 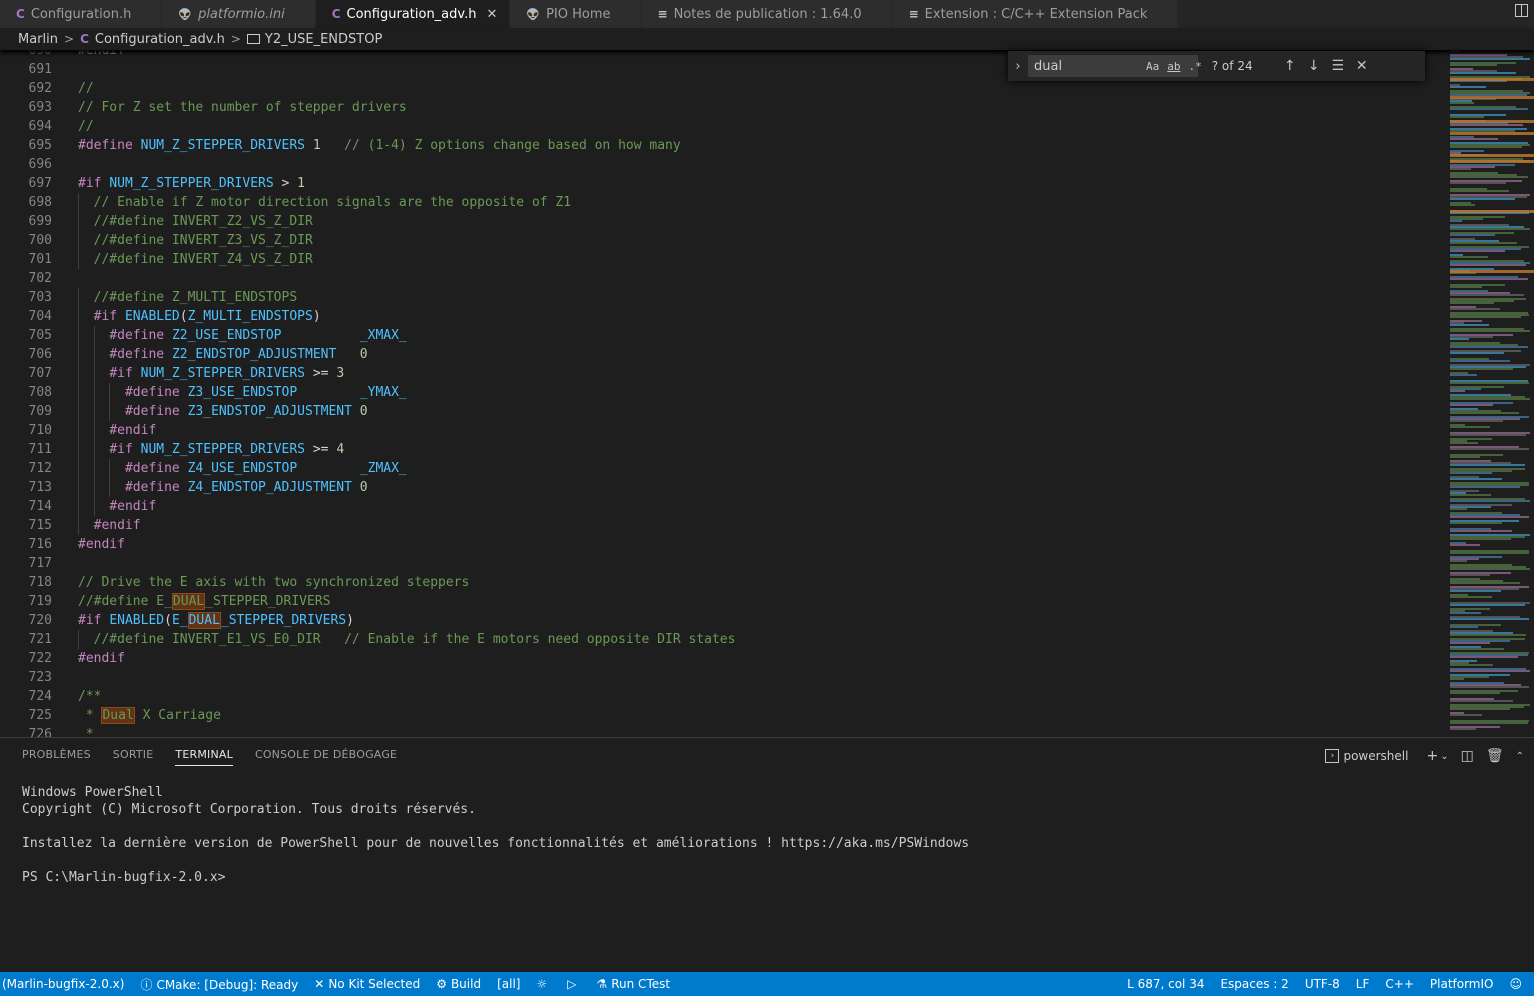 What do you see at coordinates (367, 468) in the screenshot?
I see `code-line: 712 #define Z4_USE_ENDSTOP _ZMAX_` at bounding box center [367, 468].